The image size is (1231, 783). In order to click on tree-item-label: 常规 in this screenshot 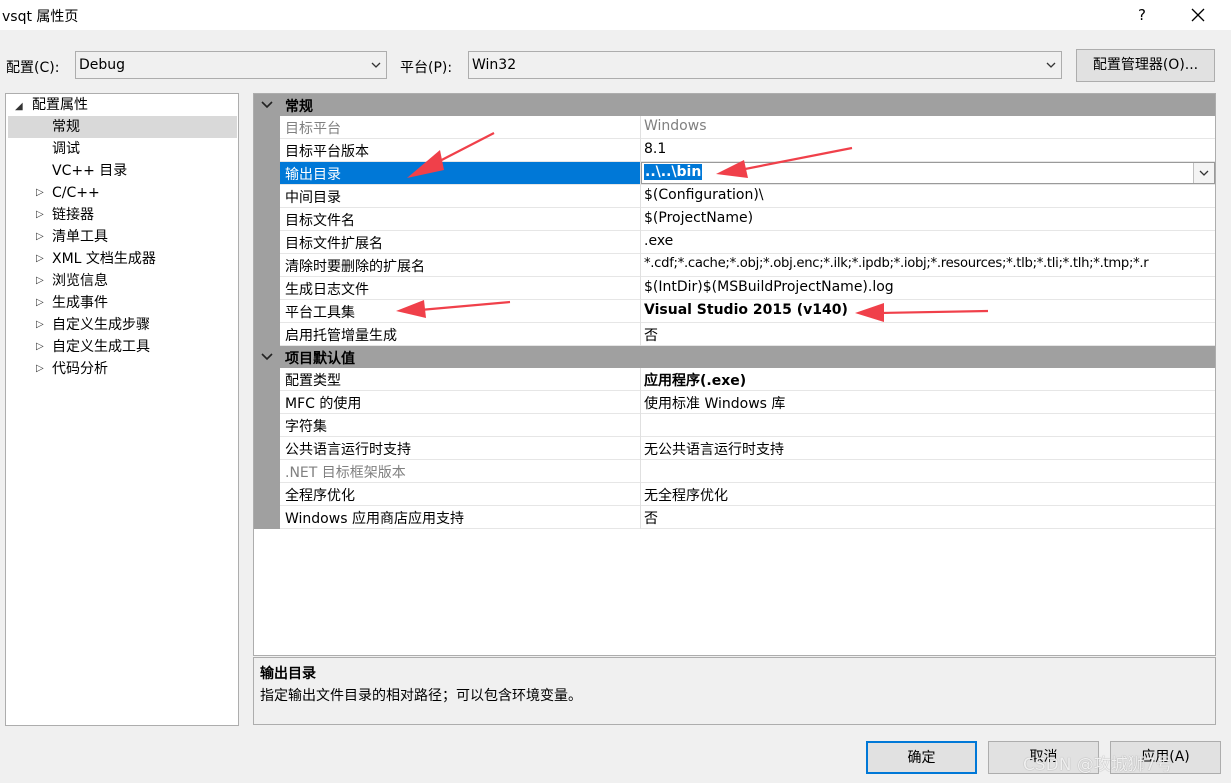, I will do `click(66, 127)`.